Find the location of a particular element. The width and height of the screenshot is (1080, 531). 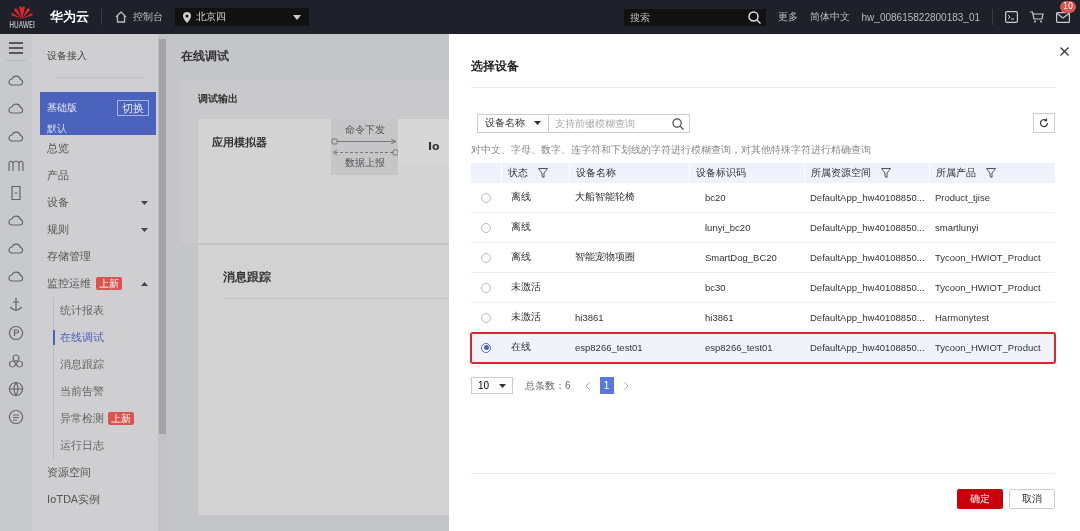

console-link: 控制台 is located at coordinates (139, 17).